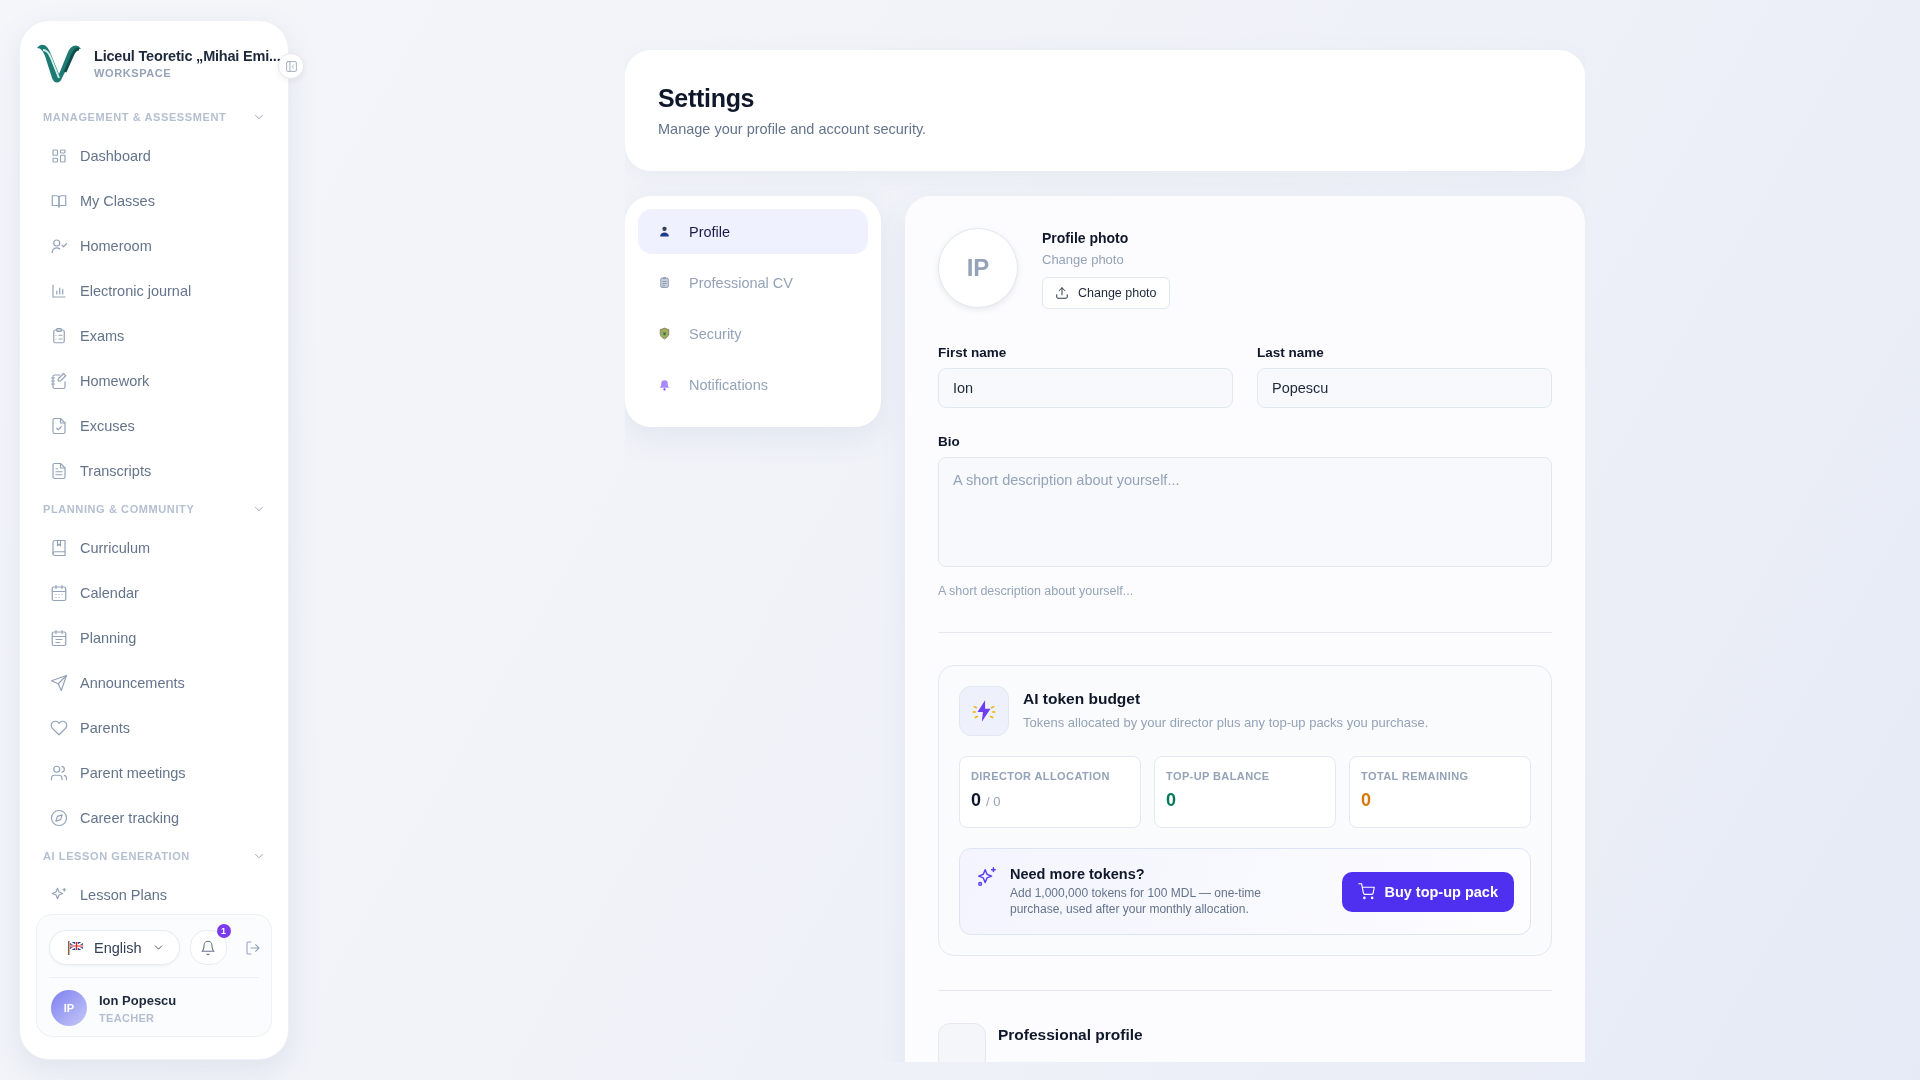 The height and width of the screenshot is (1080, 1920). What do you see at coordinates (1086, 238) in the screenshot?
I see `photo-title: Profile photo` at bounding box center [1086, 238].